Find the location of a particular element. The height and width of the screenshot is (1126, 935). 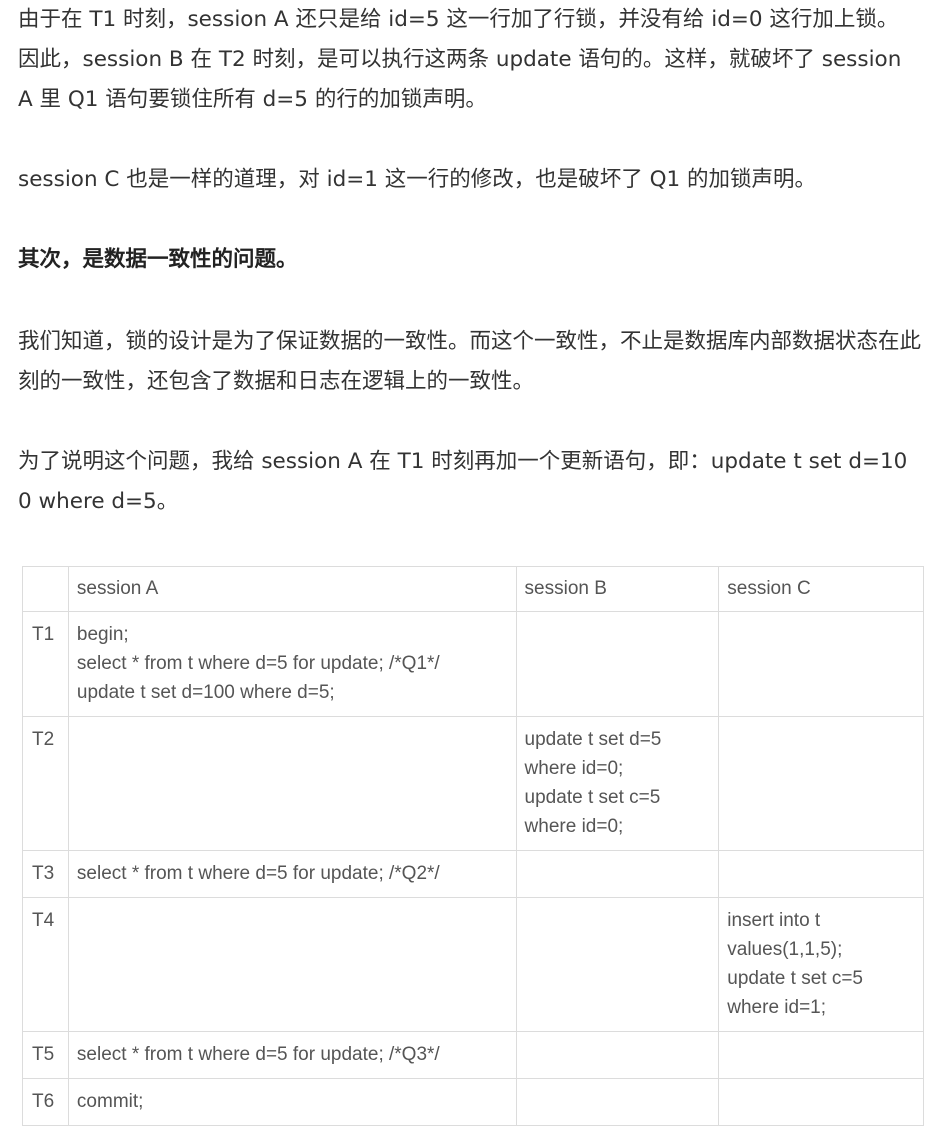

sql-line: insert into t is located at coordinates (774, 920).